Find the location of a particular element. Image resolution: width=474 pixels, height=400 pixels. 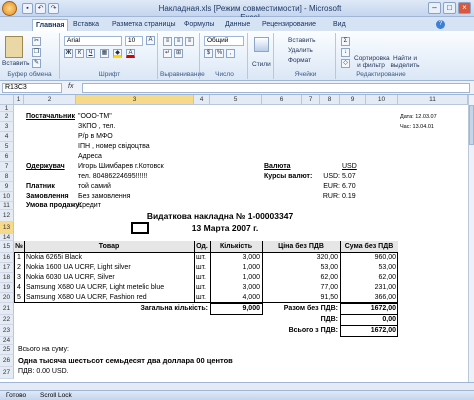

column-header: 6 is located at coordinates (282, 100).